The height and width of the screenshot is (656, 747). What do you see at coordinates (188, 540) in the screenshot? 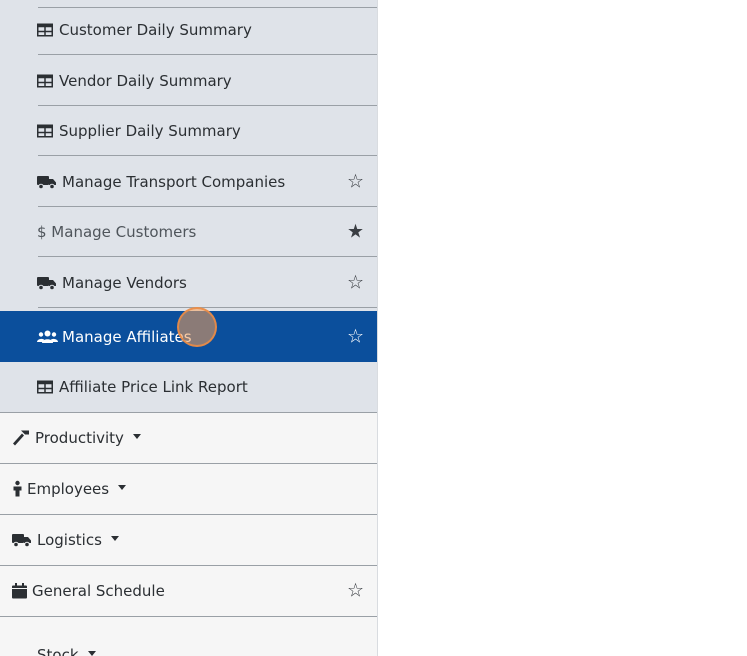
I see `menu-item-logistics: Logistics` at bounding box center [188, 540].